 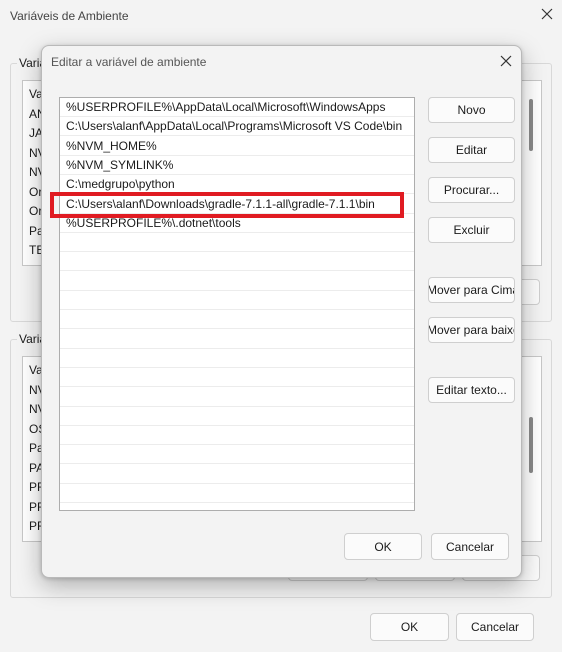 What do you see at coordinates (69, 16) in the screenshot?
I see `window-title: Variáveis de Ambiente` at bounding box center [69, 16].